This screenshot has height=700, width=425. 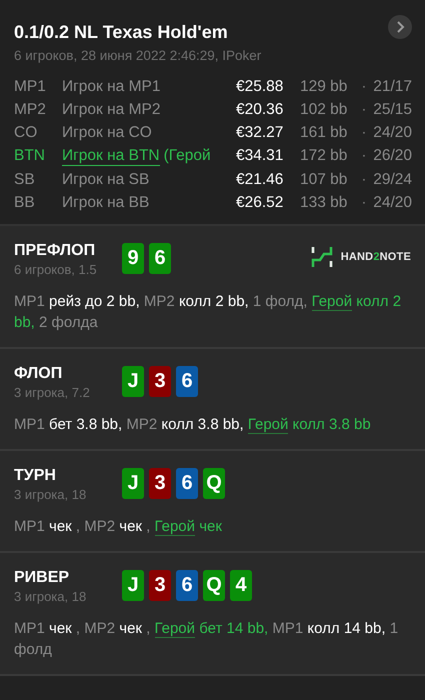 What do you see at coordinates (111, 109) in the screenshot?
I see `player-name: Игрок на MP2` at bounding box center [111, 109].